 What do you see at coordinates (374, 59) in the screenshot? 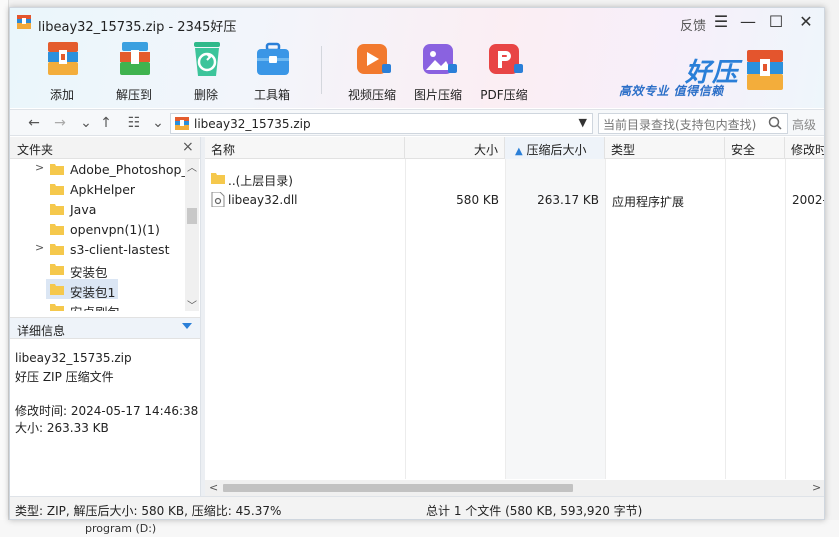
I see `video-compress-icon` at bounding box center [374, 59].